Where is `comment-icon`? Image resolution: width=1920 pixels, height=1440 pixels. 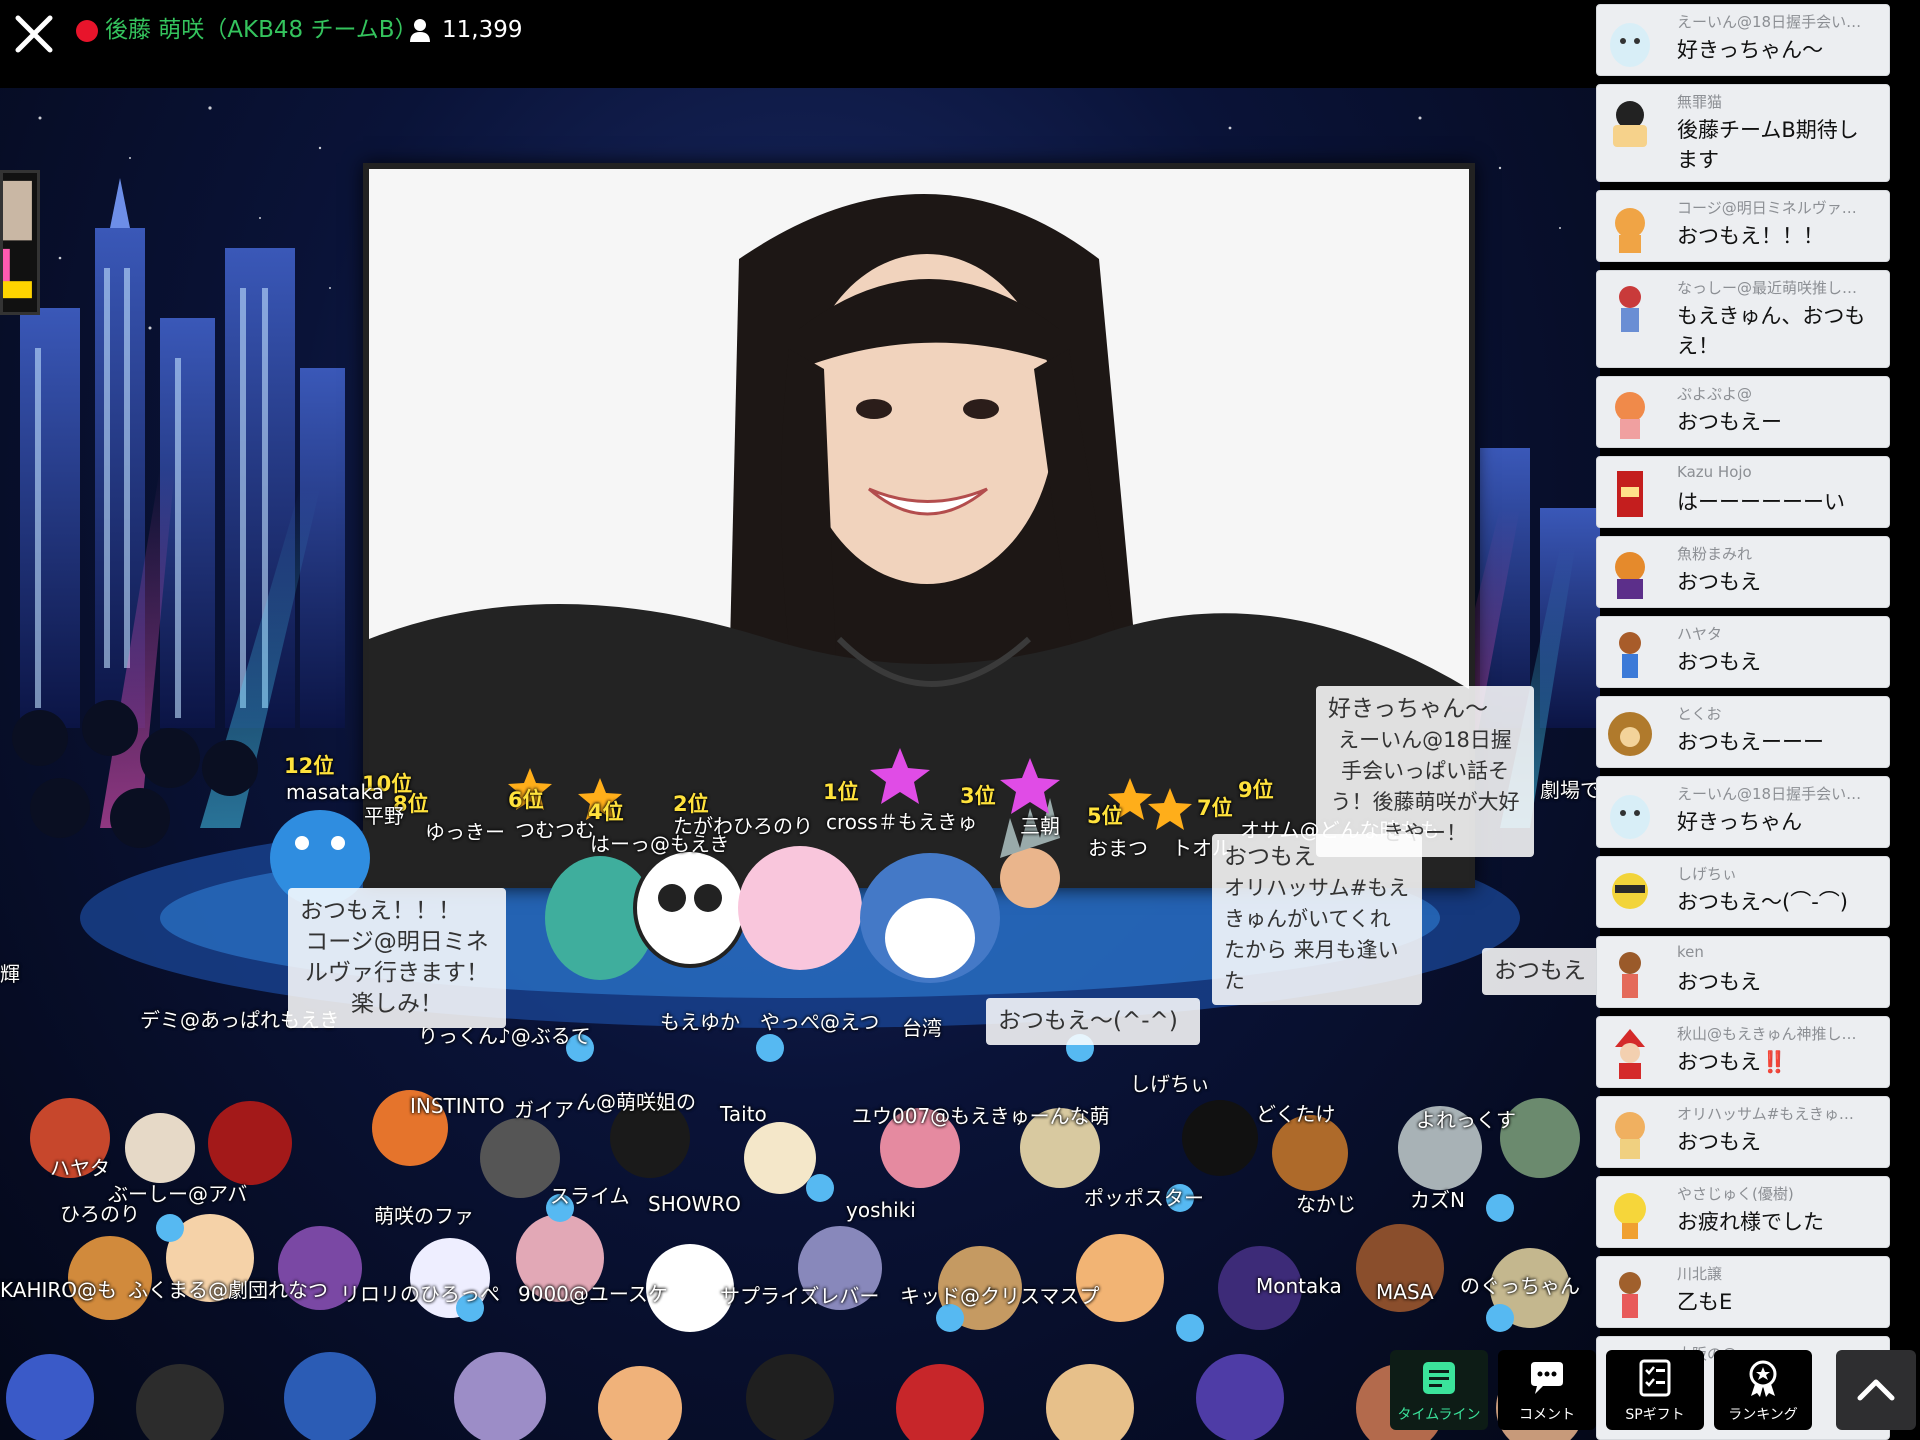 comment-icon is located at coordinates (1547, 1378).